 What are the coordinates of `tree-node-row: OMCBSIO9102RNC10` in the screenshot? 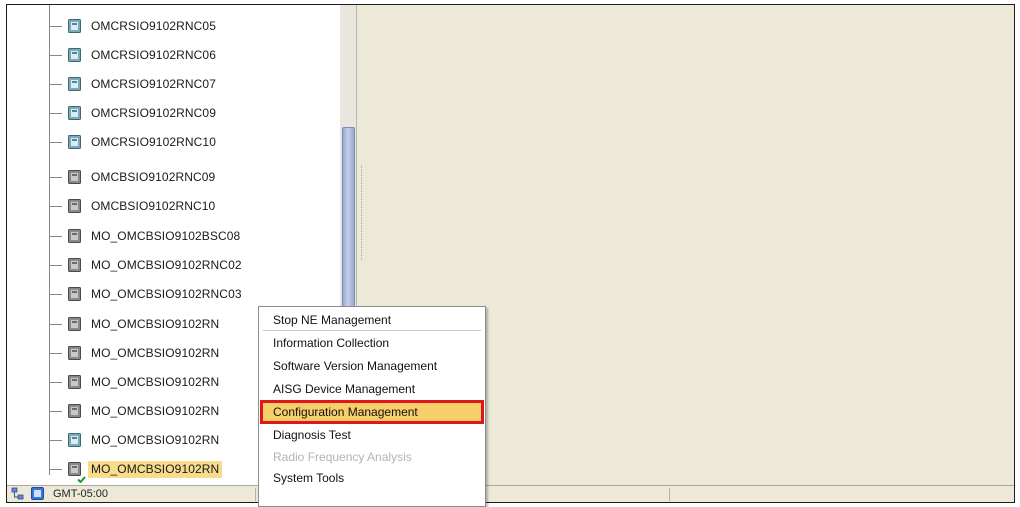 It's located at (172, 206).